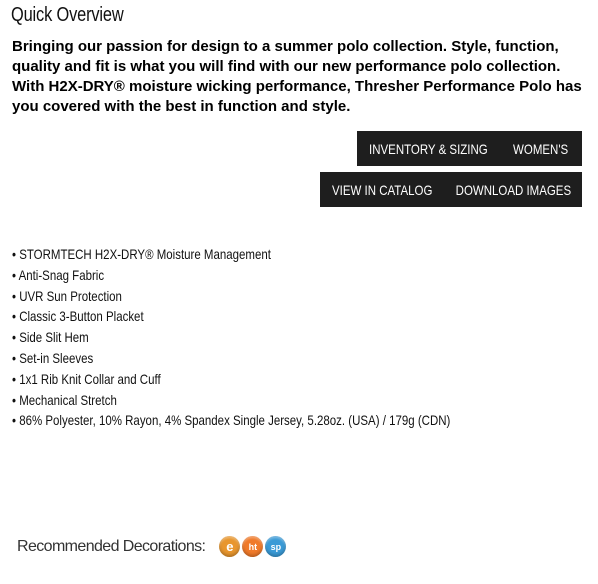  What do you see at coordinates (230, 546) in the screenshot?
I see `embroidery-icon: e` at bounding box center [230, 546].